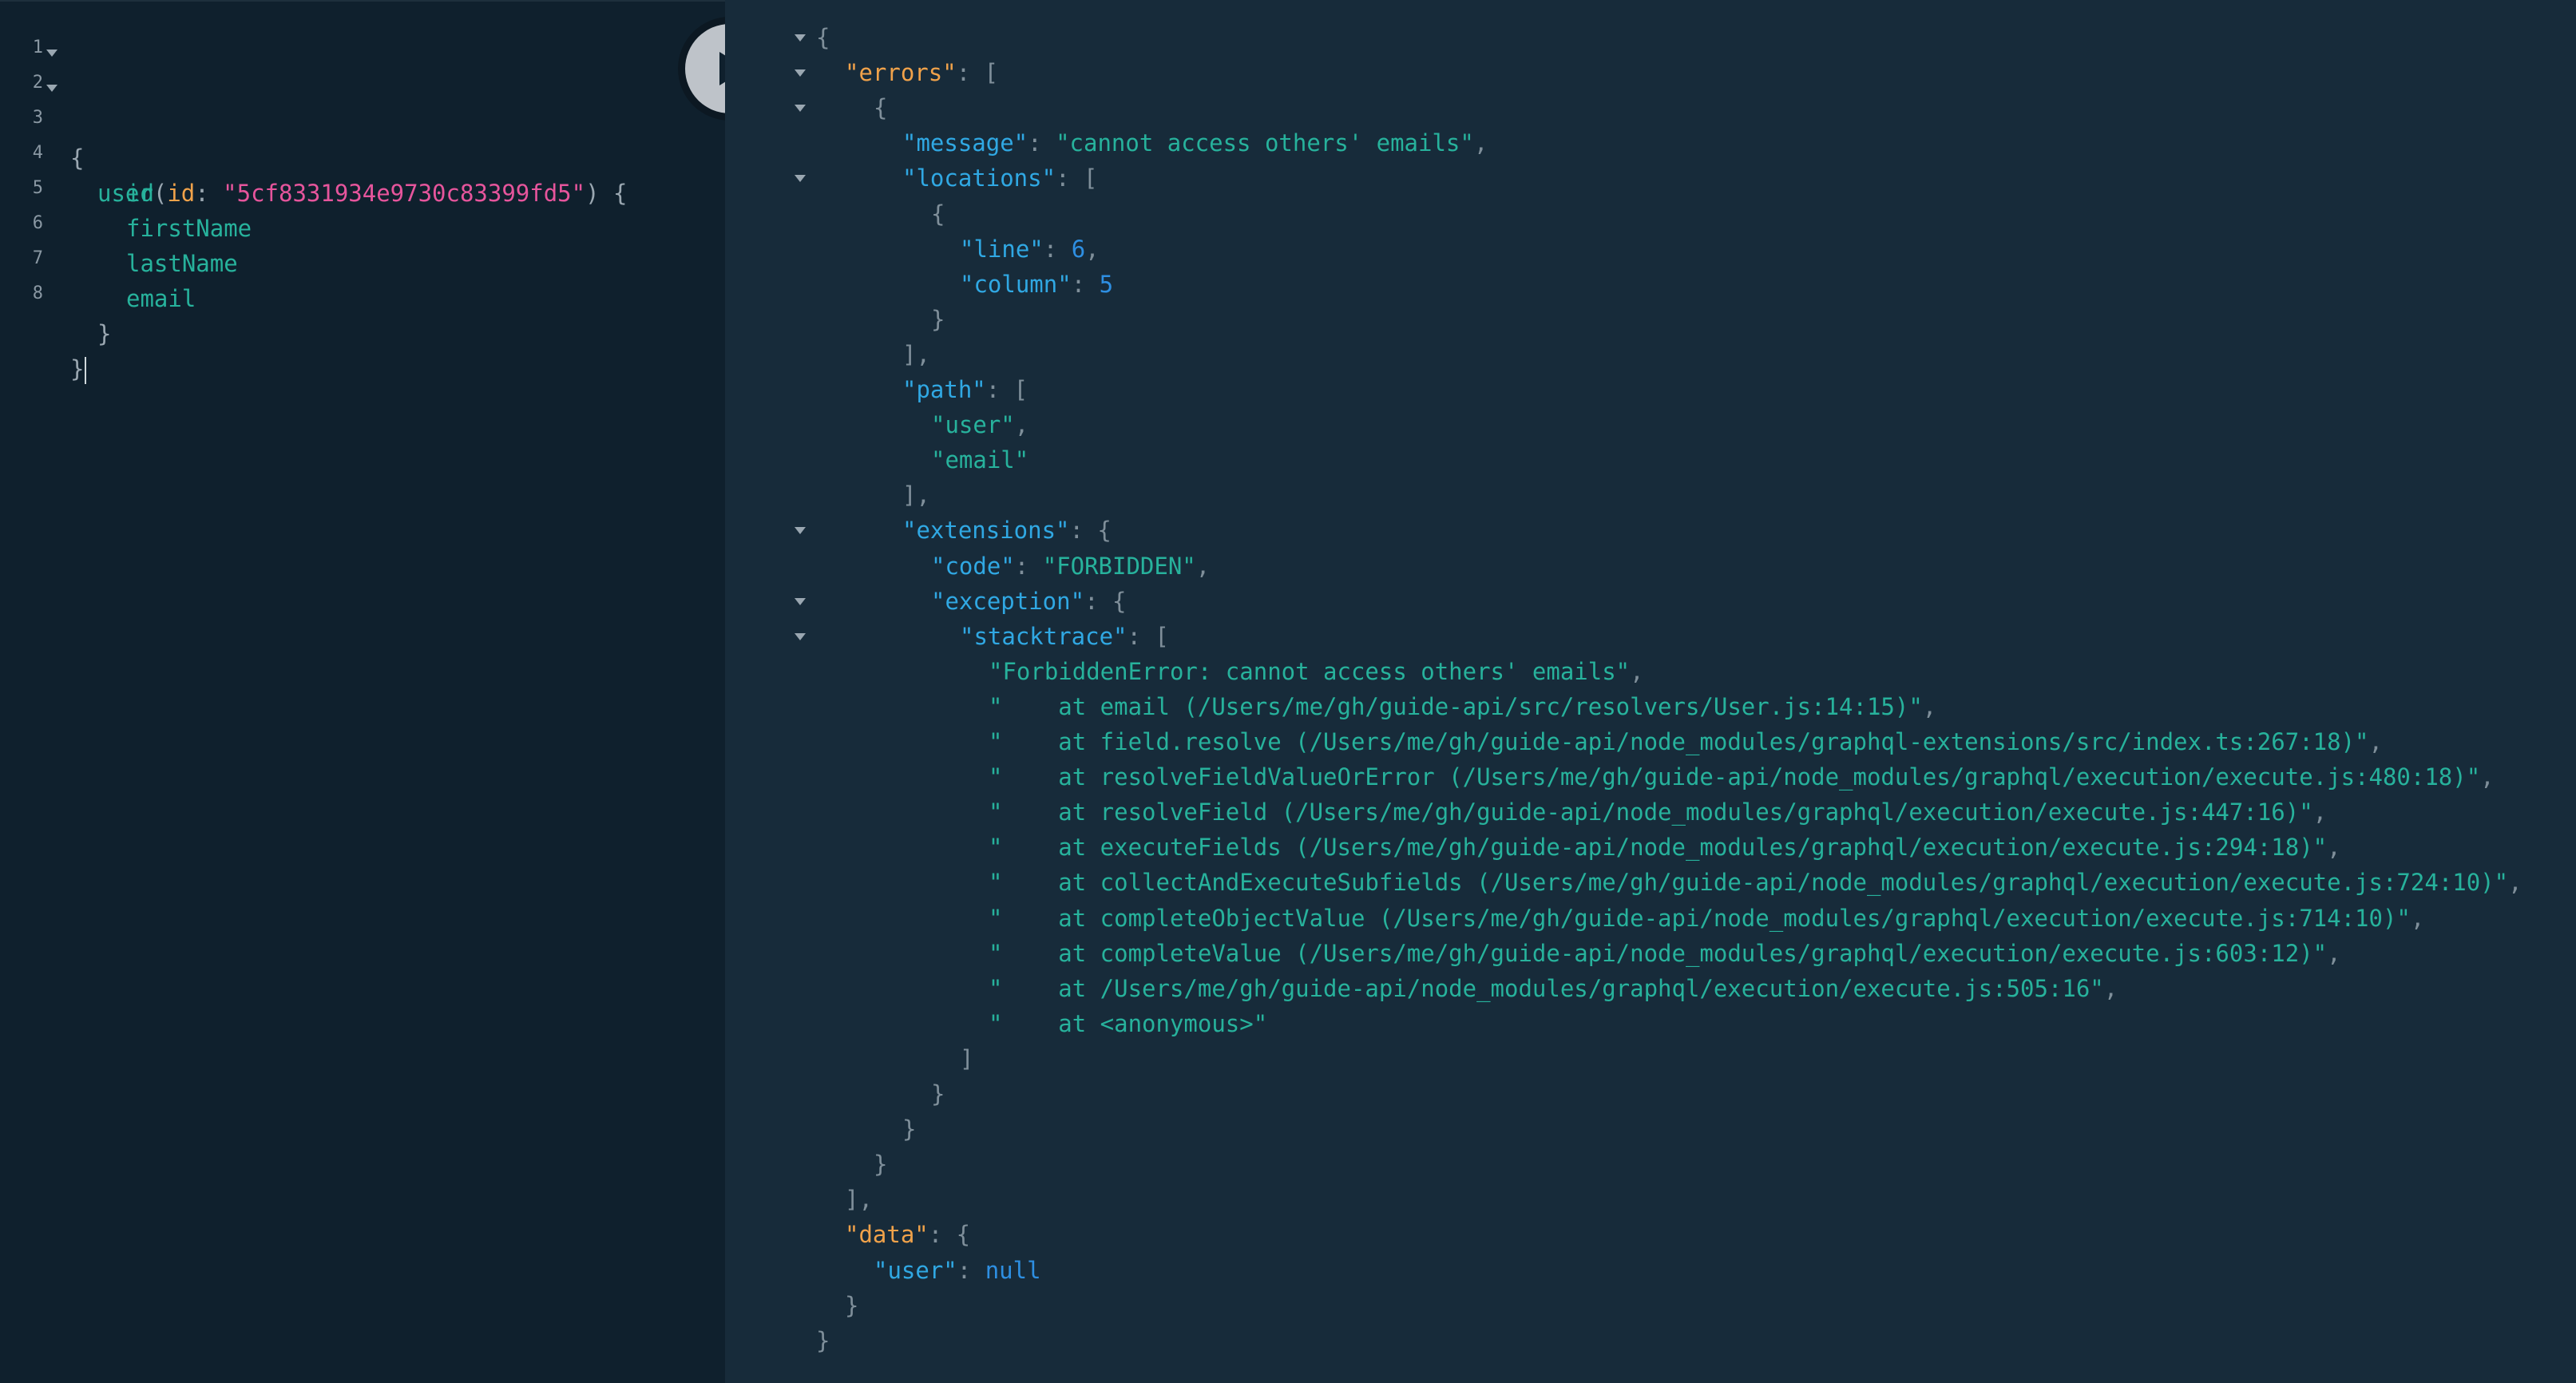 The image size is (2576, 1383). Describe the element at coordinates (1002, 250) in the screenshot. I see `result-token: "line"` at that location.